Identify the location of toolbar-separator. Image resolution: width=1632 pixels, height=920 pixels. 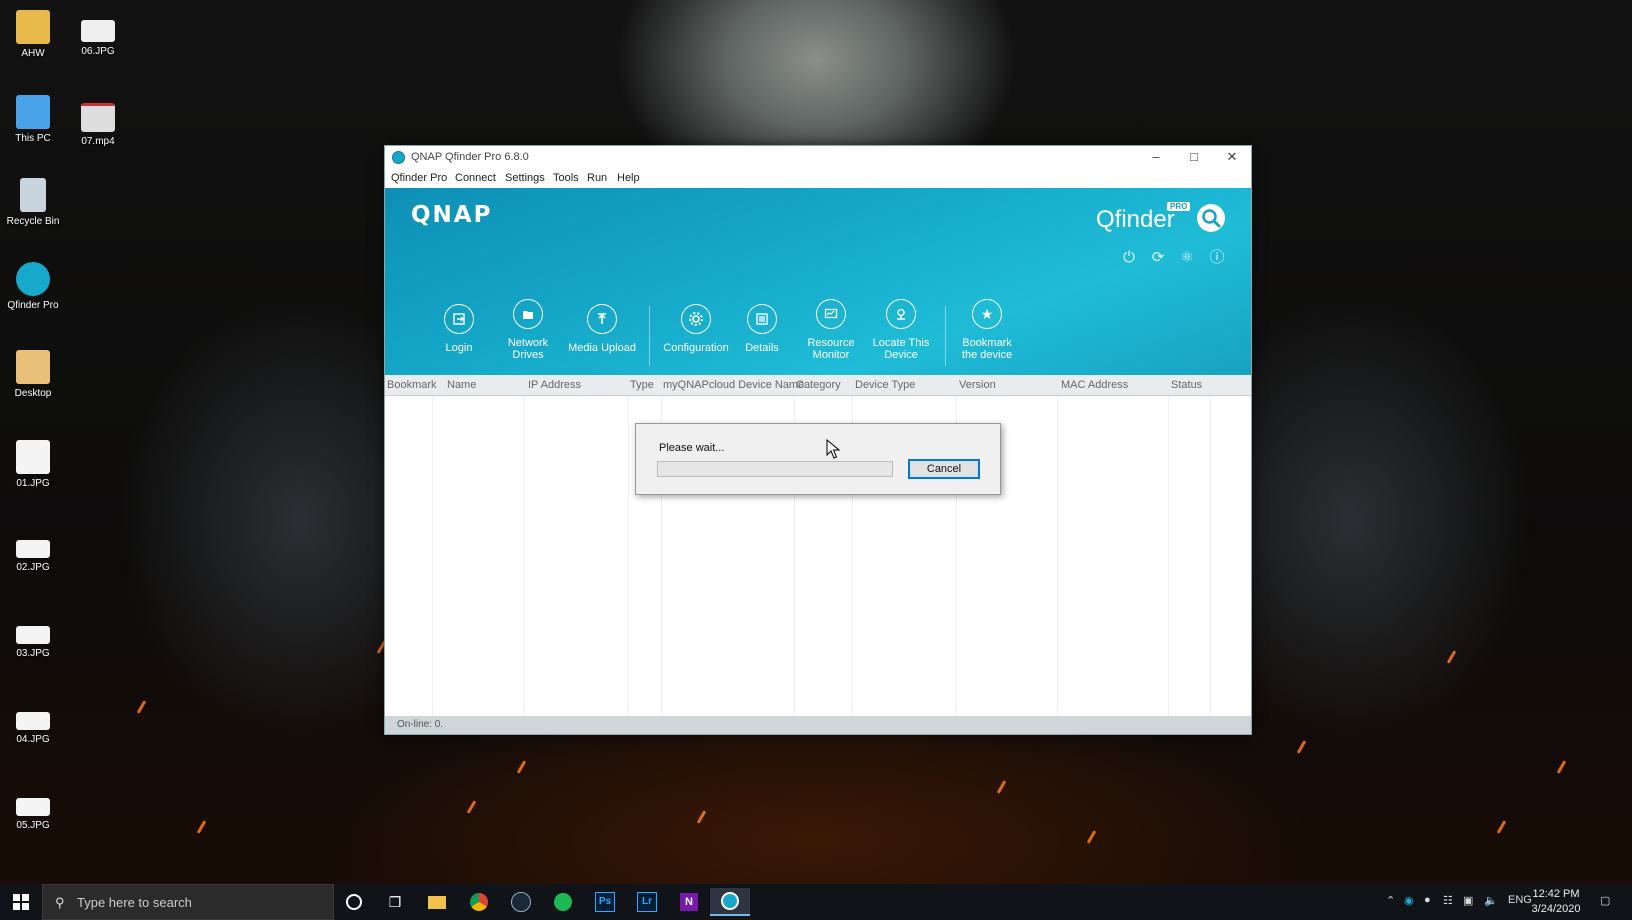
(649, 336).